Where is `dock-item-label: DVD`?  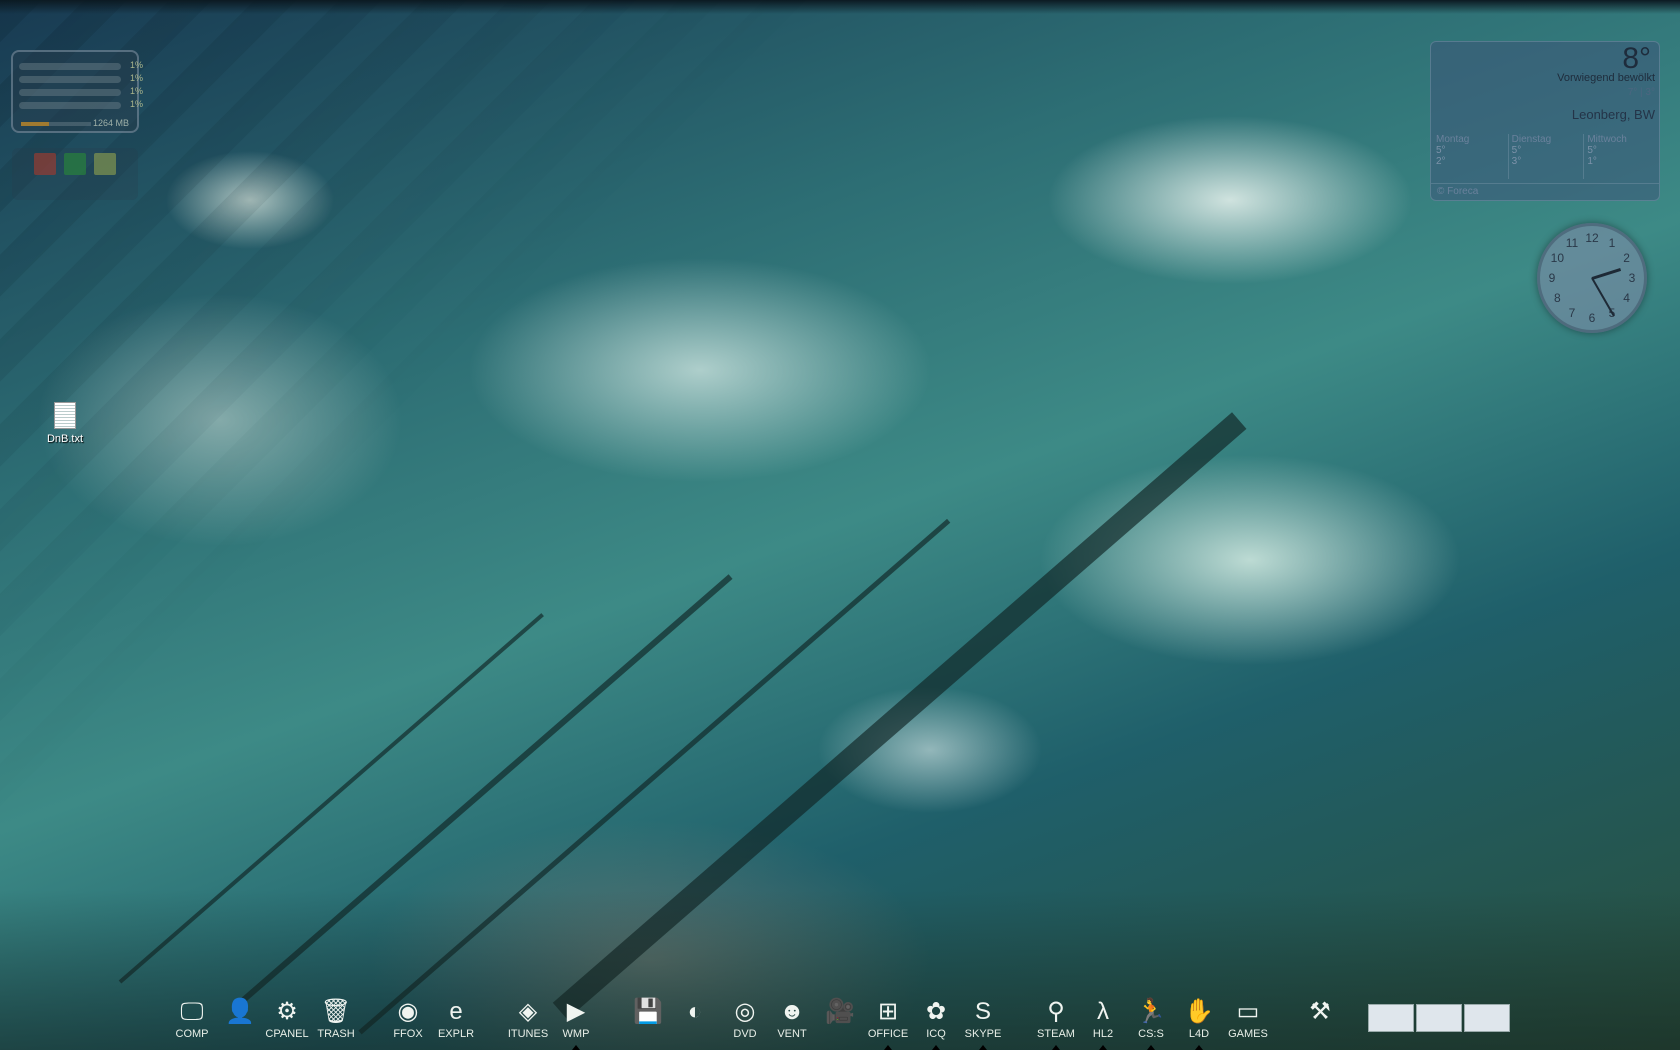 dock-item-label: DVD is located at coordinates (745, 1034).